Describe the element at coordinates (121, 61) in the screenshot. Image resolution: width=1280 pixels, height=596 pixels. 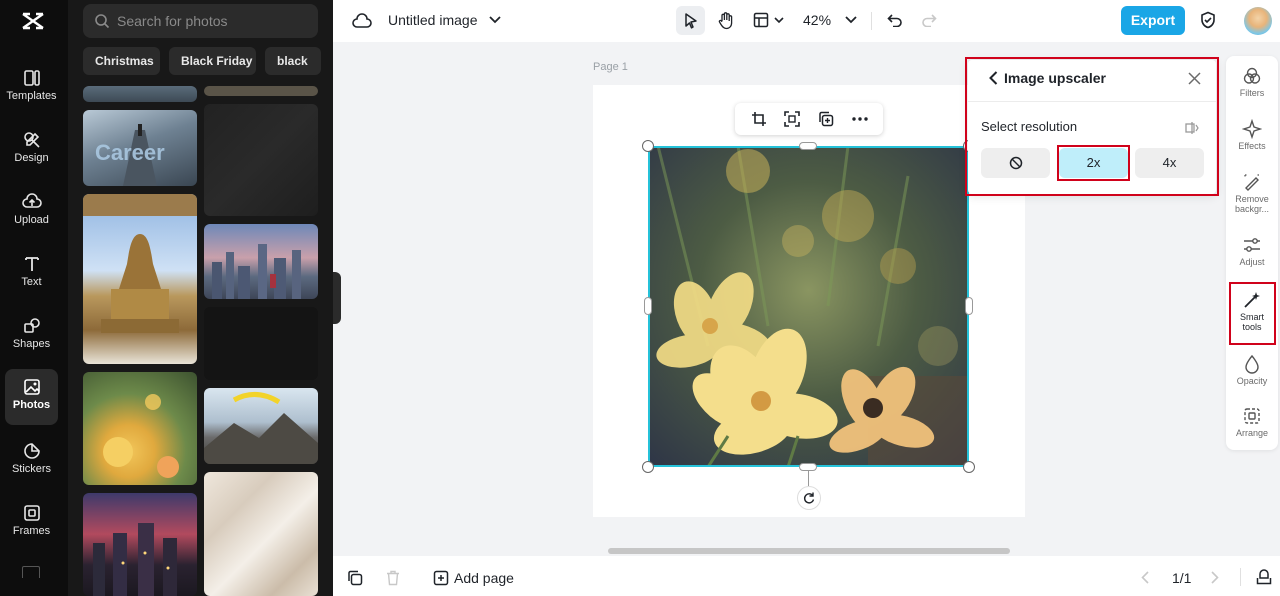
I see `chip-christmas: Christmas` at that location.